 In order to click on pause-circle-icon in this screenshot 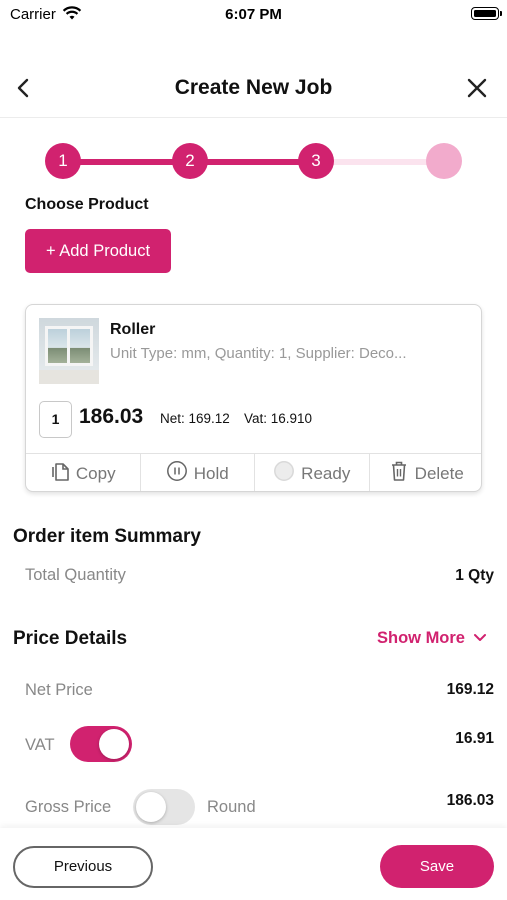, I will do `click(177, 473)`.